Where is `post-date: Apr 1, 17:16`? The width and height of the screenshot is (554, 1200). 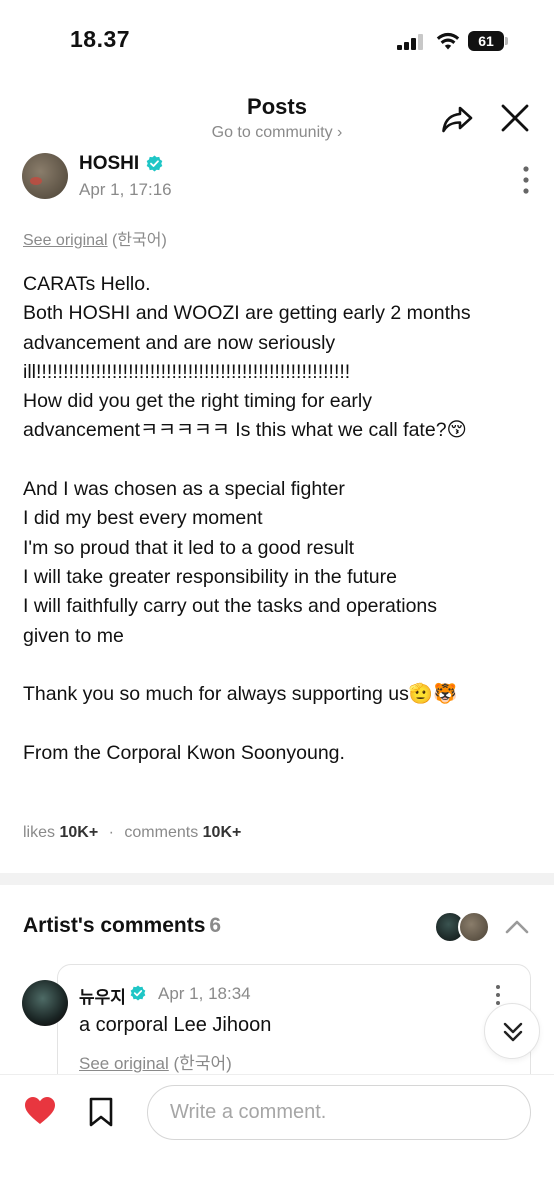 post-date: Apr 1, 17:16 is located at coordinates (125, 189).